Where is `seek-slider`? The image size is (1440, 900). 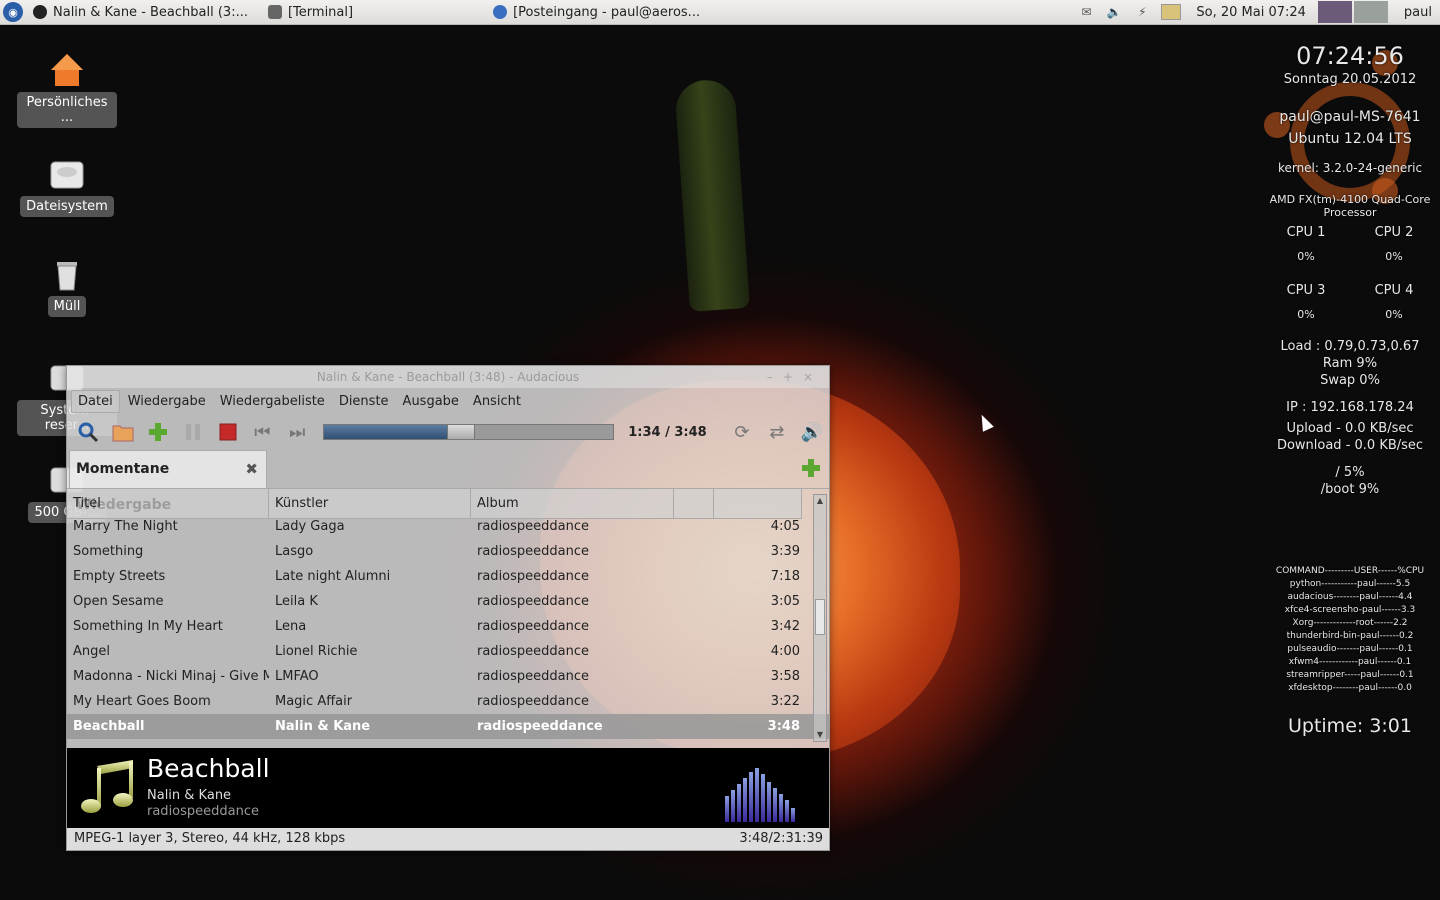 seek-slider is located at coordinates (468, 432).